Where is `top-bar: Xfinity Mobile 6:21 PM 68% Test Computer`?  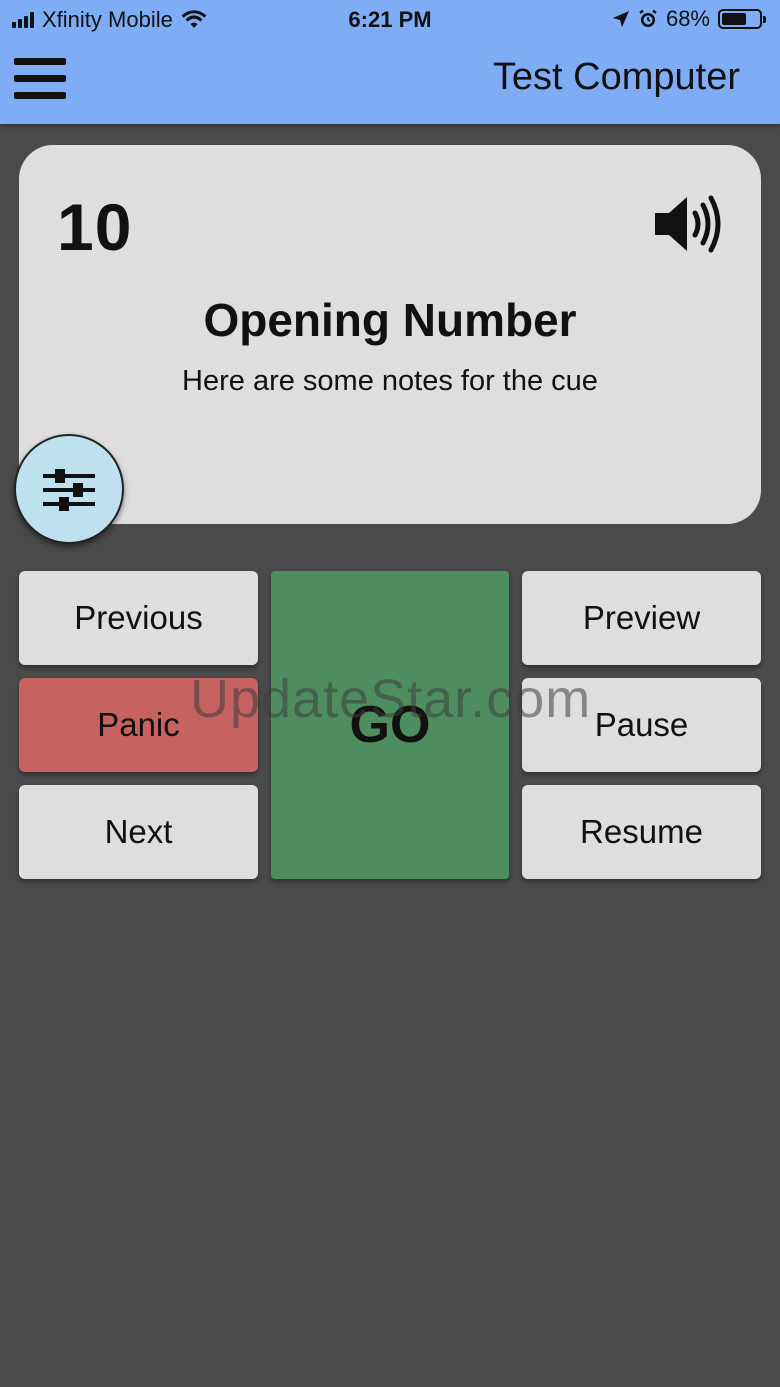
top-bar: Xfinity Mobile 6:21 PM 68% Test Computer is located at coordinates (390, 62).